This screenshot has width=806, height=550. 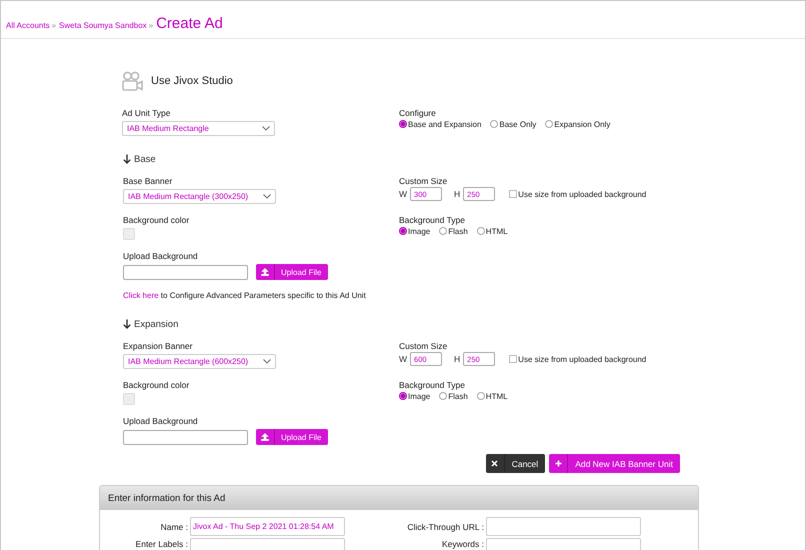 What do you see at coordinates (141, 295) in the screenshot?
I see `advanced-link: Click here` at bounding box center [141, 295].